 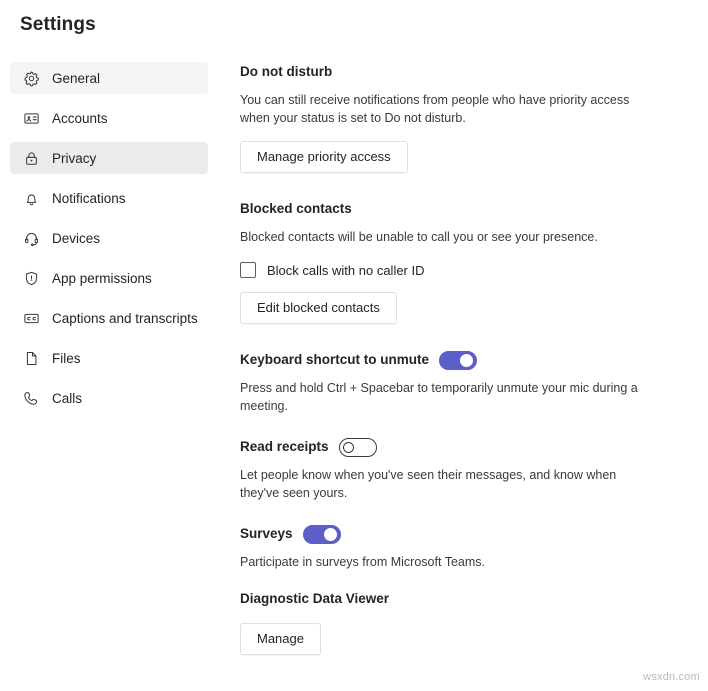 I want to click on sidebar-item-files: Files, so click(x=109, y=358).